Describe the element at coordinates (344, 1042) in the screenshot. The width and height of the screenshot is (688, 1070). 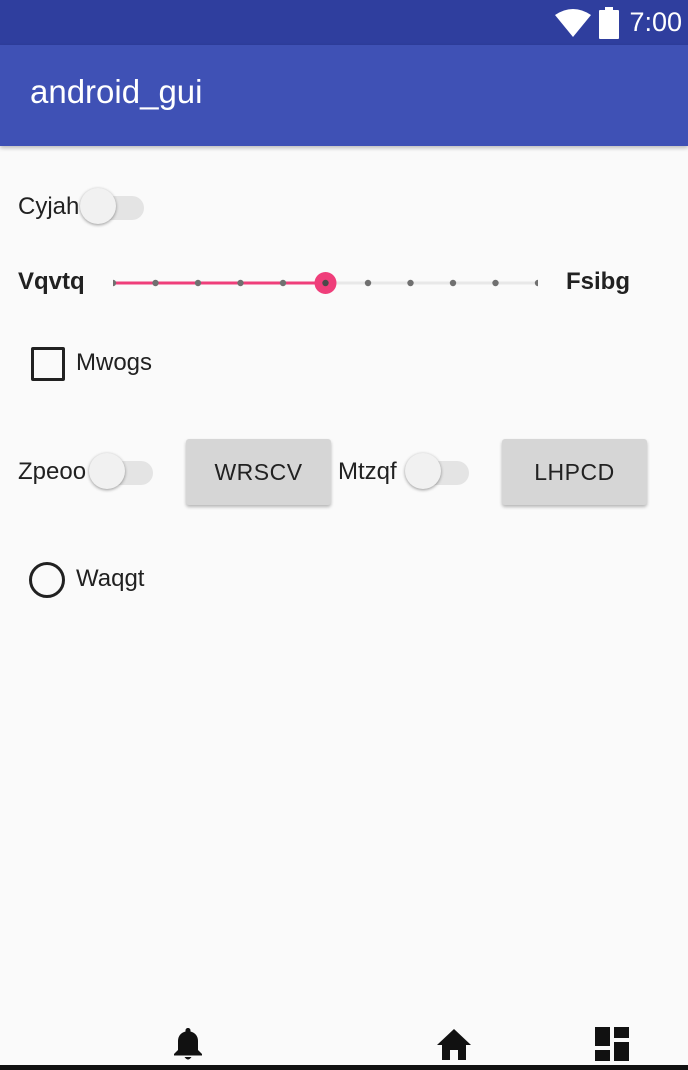
I see `bottom-nav` at that location.